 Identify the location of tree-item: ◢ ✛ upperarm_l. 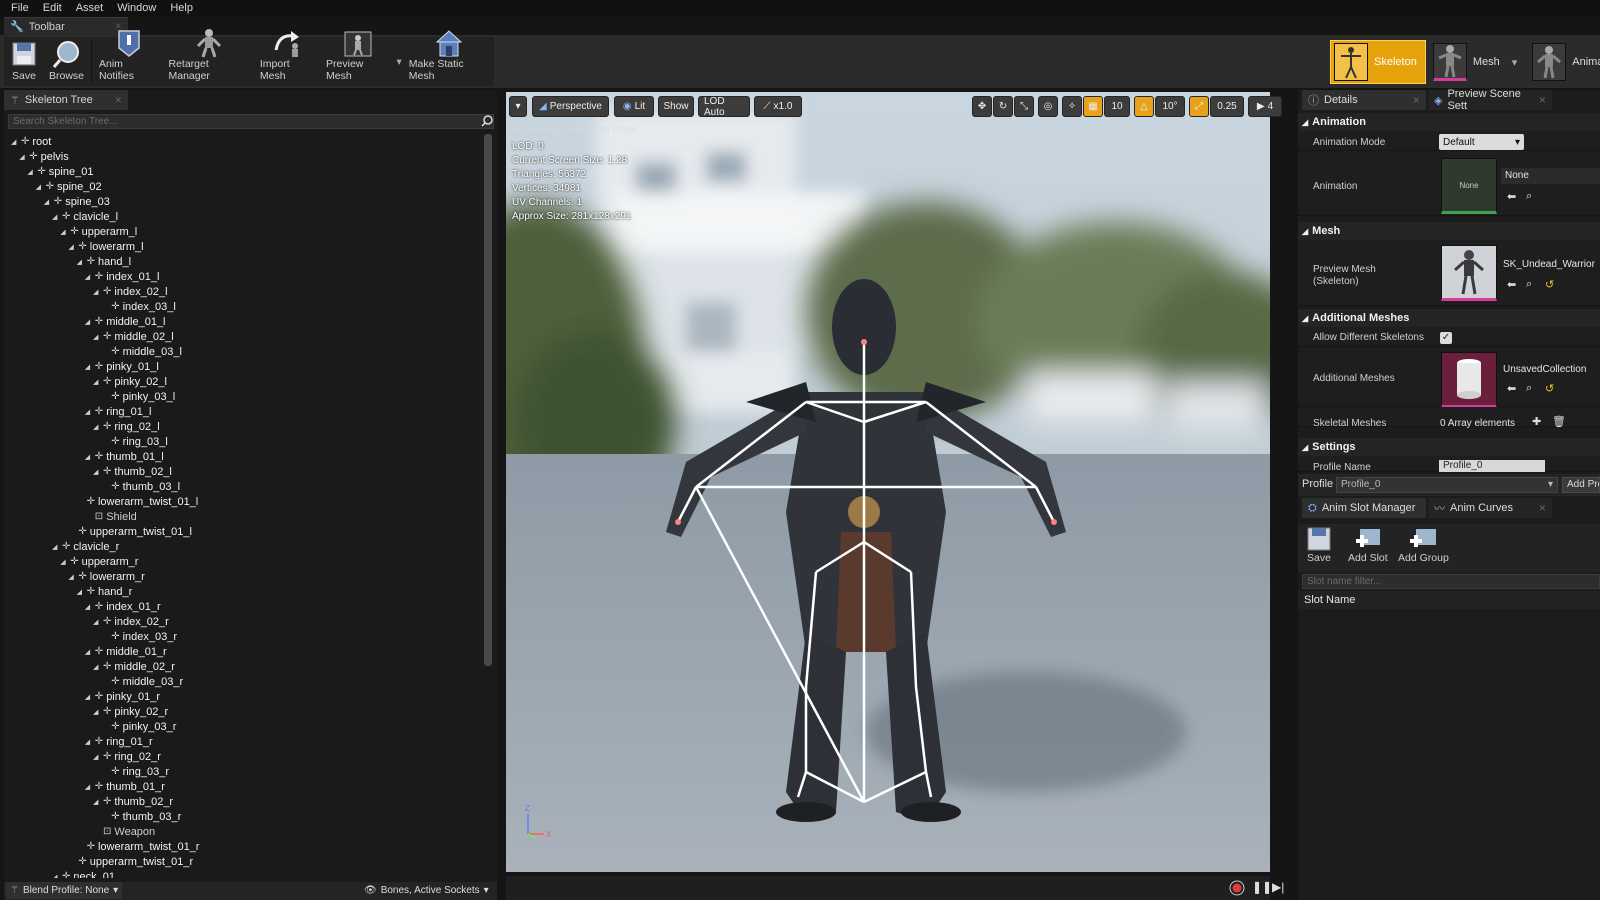
(98, 231).